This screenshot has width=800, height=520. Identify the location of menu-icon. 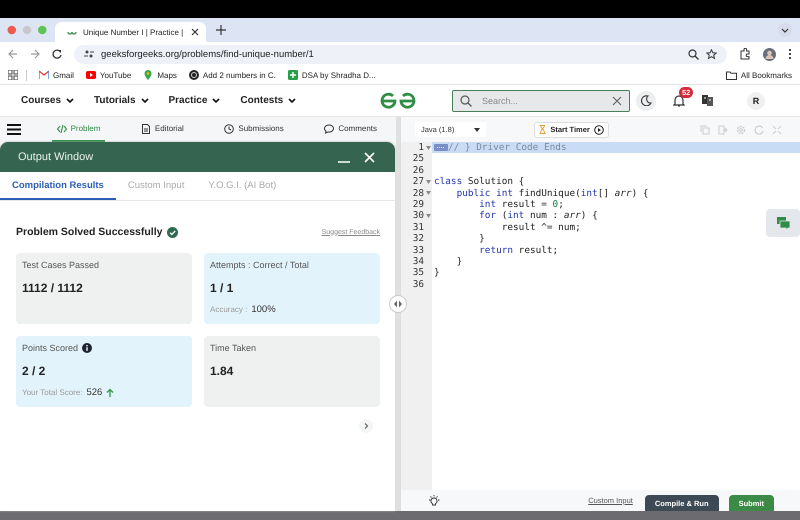
(14, 129).